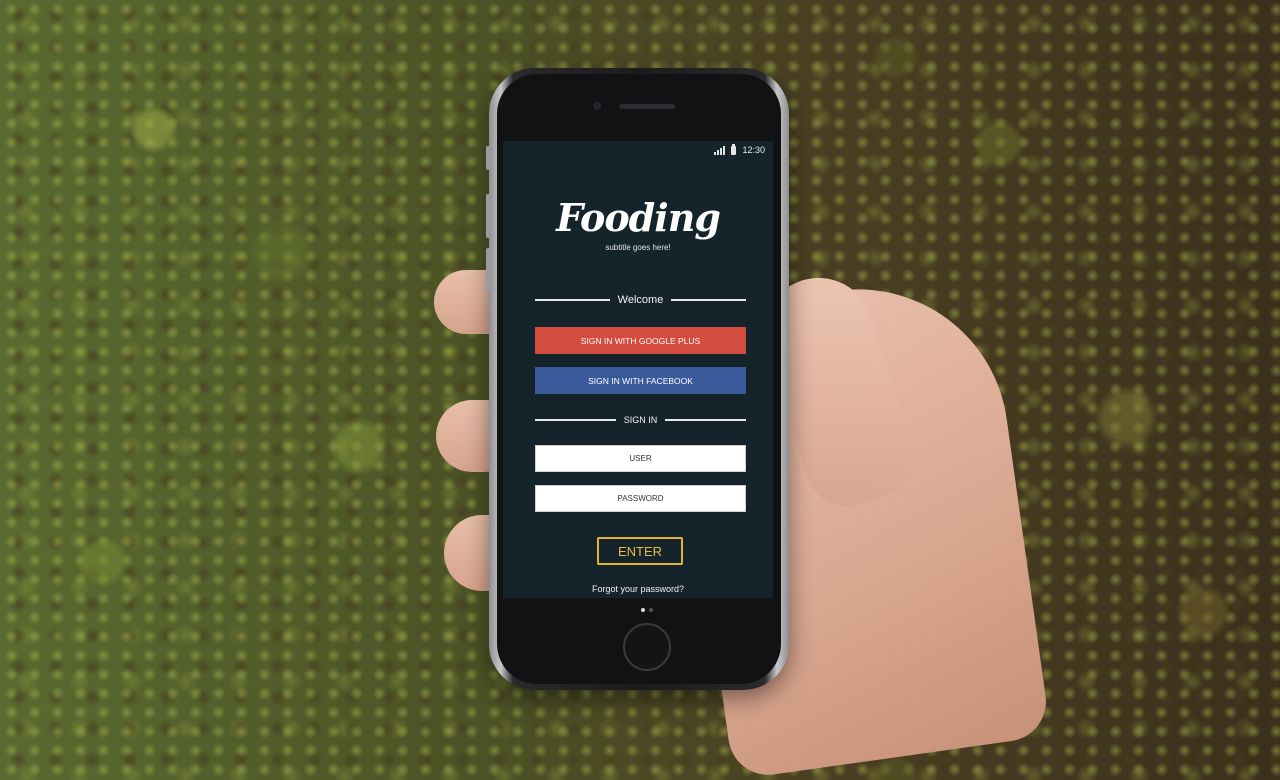 The height and width of the screenshot is (780, 1280). Describe the element at coordinates (640, 498) in the screenshot. I see `password-input` at that location.